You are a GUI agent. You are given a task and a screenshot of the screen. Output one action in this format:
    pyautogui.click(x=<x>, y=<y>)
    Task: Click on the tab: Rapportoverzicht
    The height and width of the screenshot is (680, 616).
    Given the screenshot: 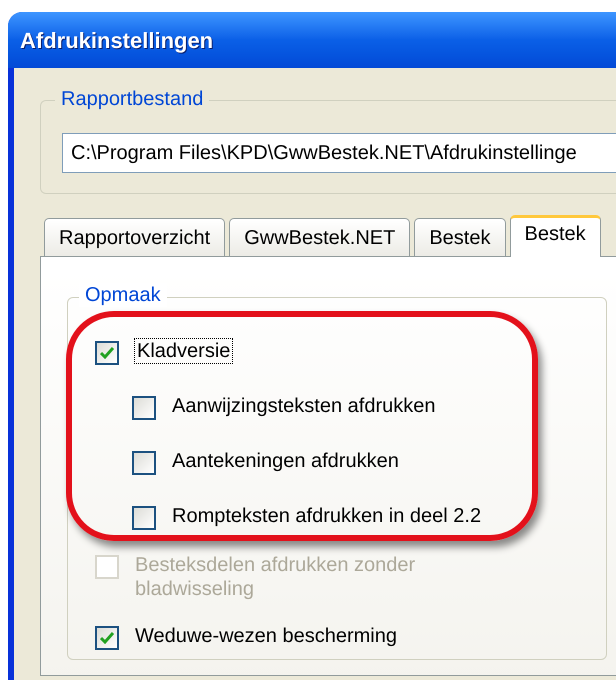 What is the action you would take?
    pyautogui.click(x=135, y=237)
    